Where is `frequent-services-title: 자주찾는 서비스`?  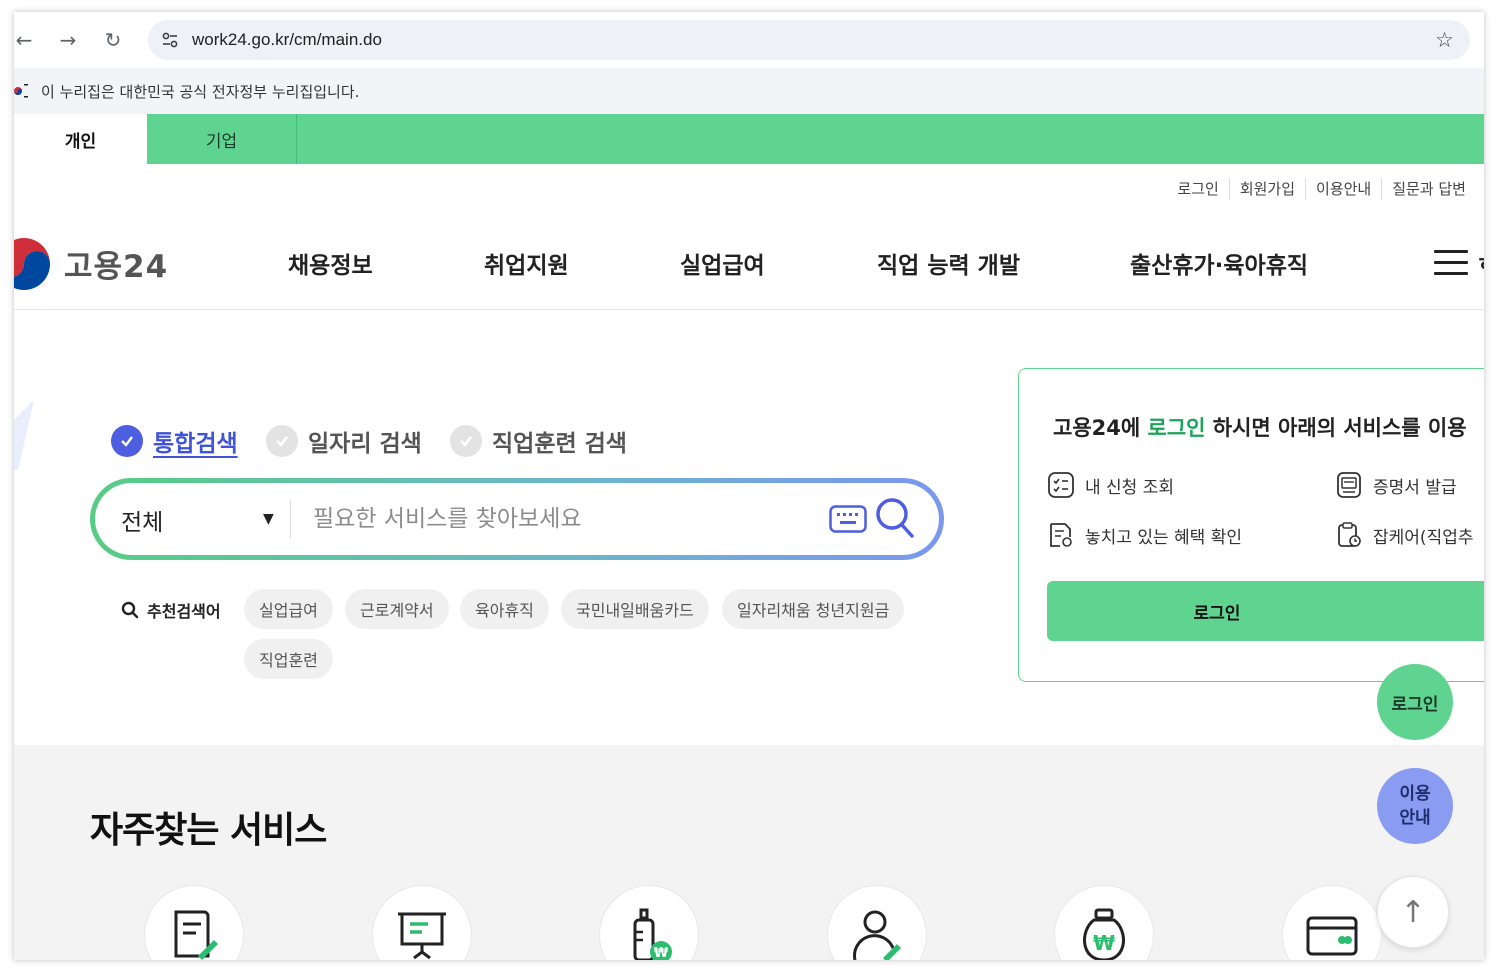 frequent-services-title: 자주찾는 서비스 is located at coordinates (208, 830).